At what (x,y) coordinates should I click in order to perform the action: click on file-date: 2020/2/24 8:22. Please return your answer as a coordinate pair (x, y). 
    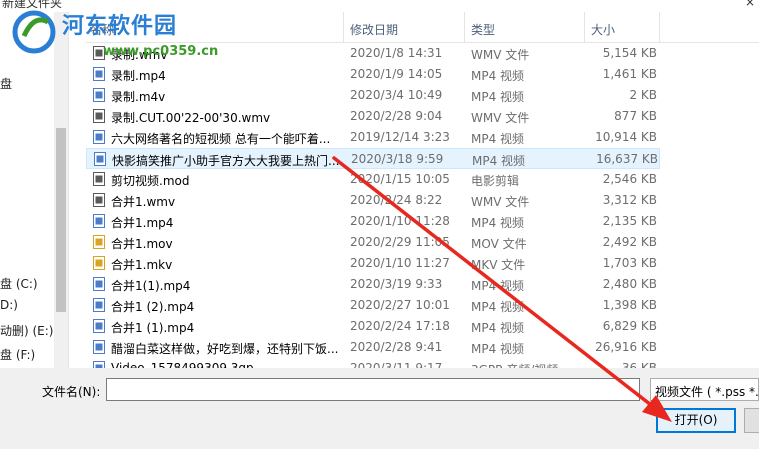
    Looking at the image, I should click on (396, 200).